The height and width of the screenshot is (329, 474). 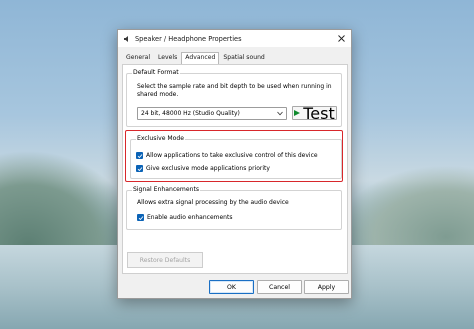 What do you see at coordinates (138, 58) in the screenshot?
I see `tab-general: General` at bounding box center [138, 58].